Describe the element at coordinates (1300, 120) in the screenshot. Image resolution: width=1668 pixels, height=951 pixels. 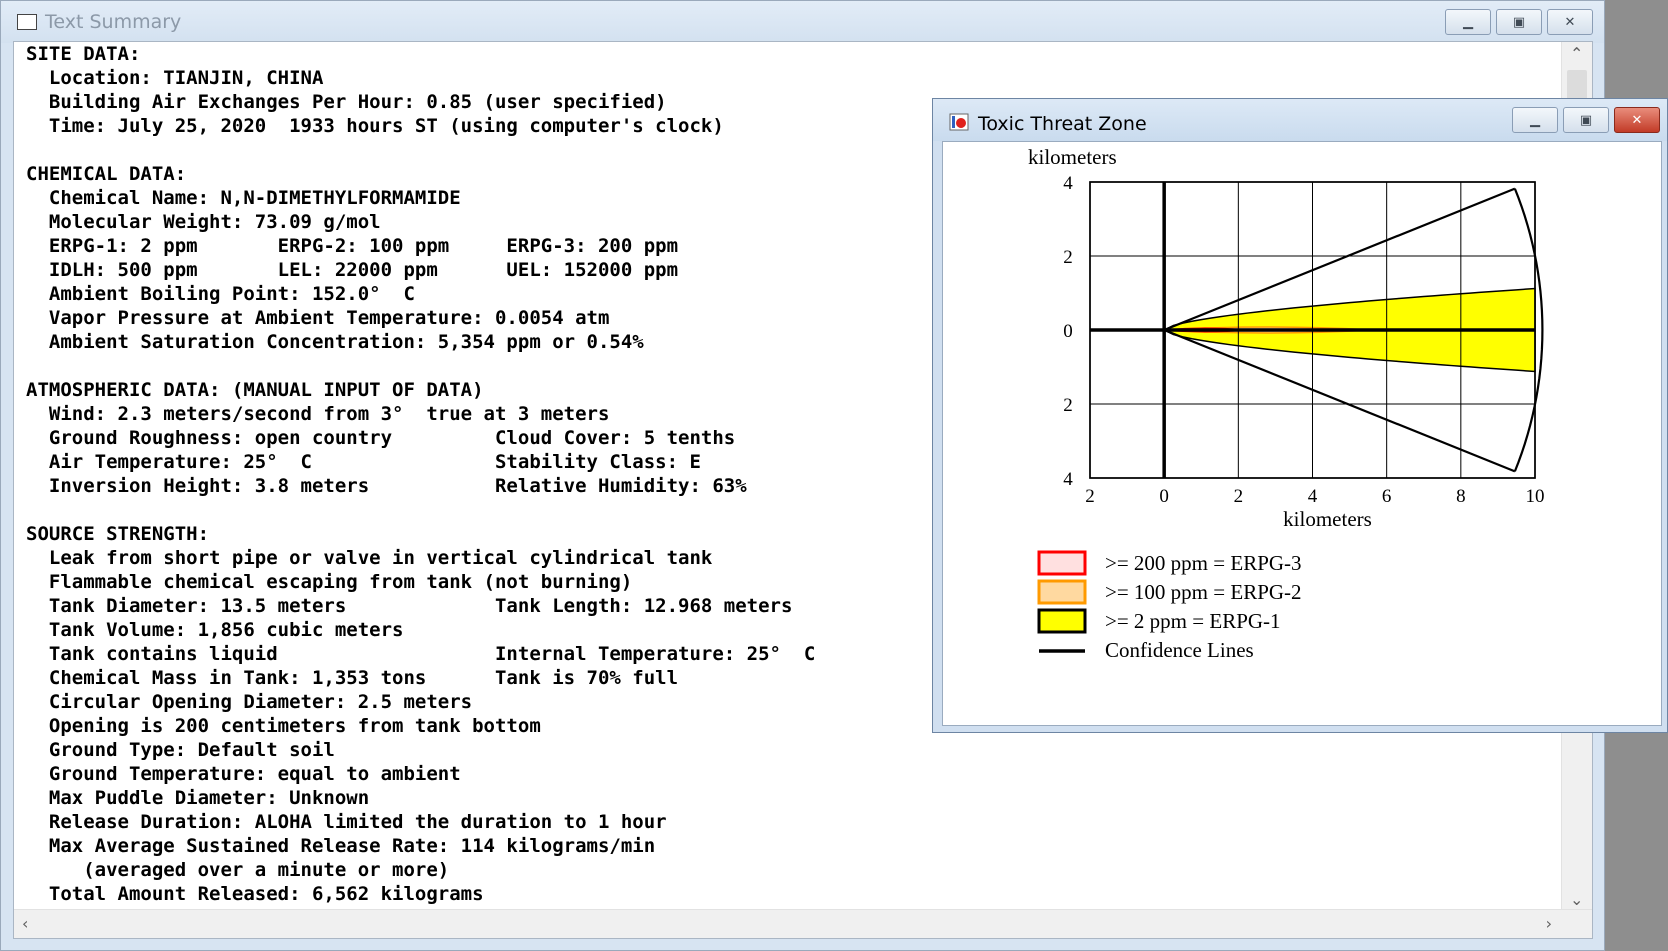
I see `threat-zone-titlebar: Toxic Threat Zone ▁ ▣ ✕` at that location.